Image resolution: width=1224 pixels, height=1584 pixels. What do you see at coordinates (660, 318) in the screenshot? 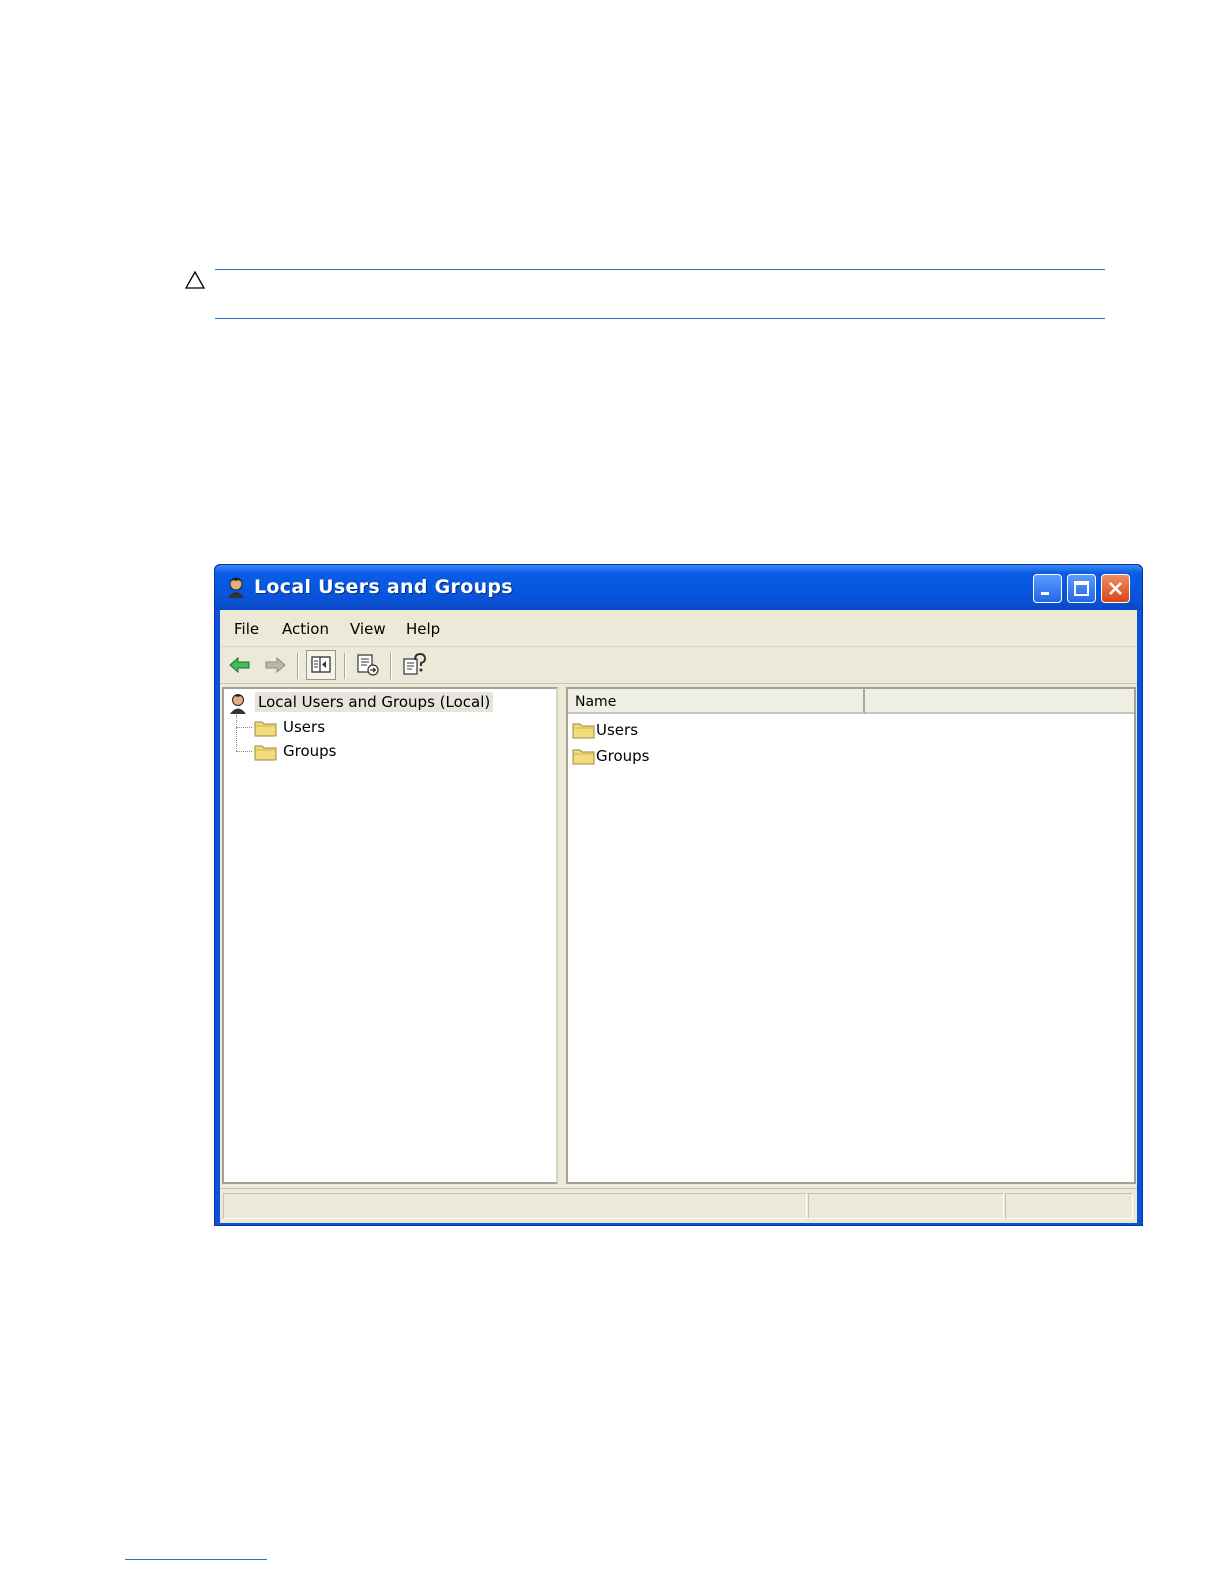
I see `caution-bottom-rule` at bounding box center [660, 318].